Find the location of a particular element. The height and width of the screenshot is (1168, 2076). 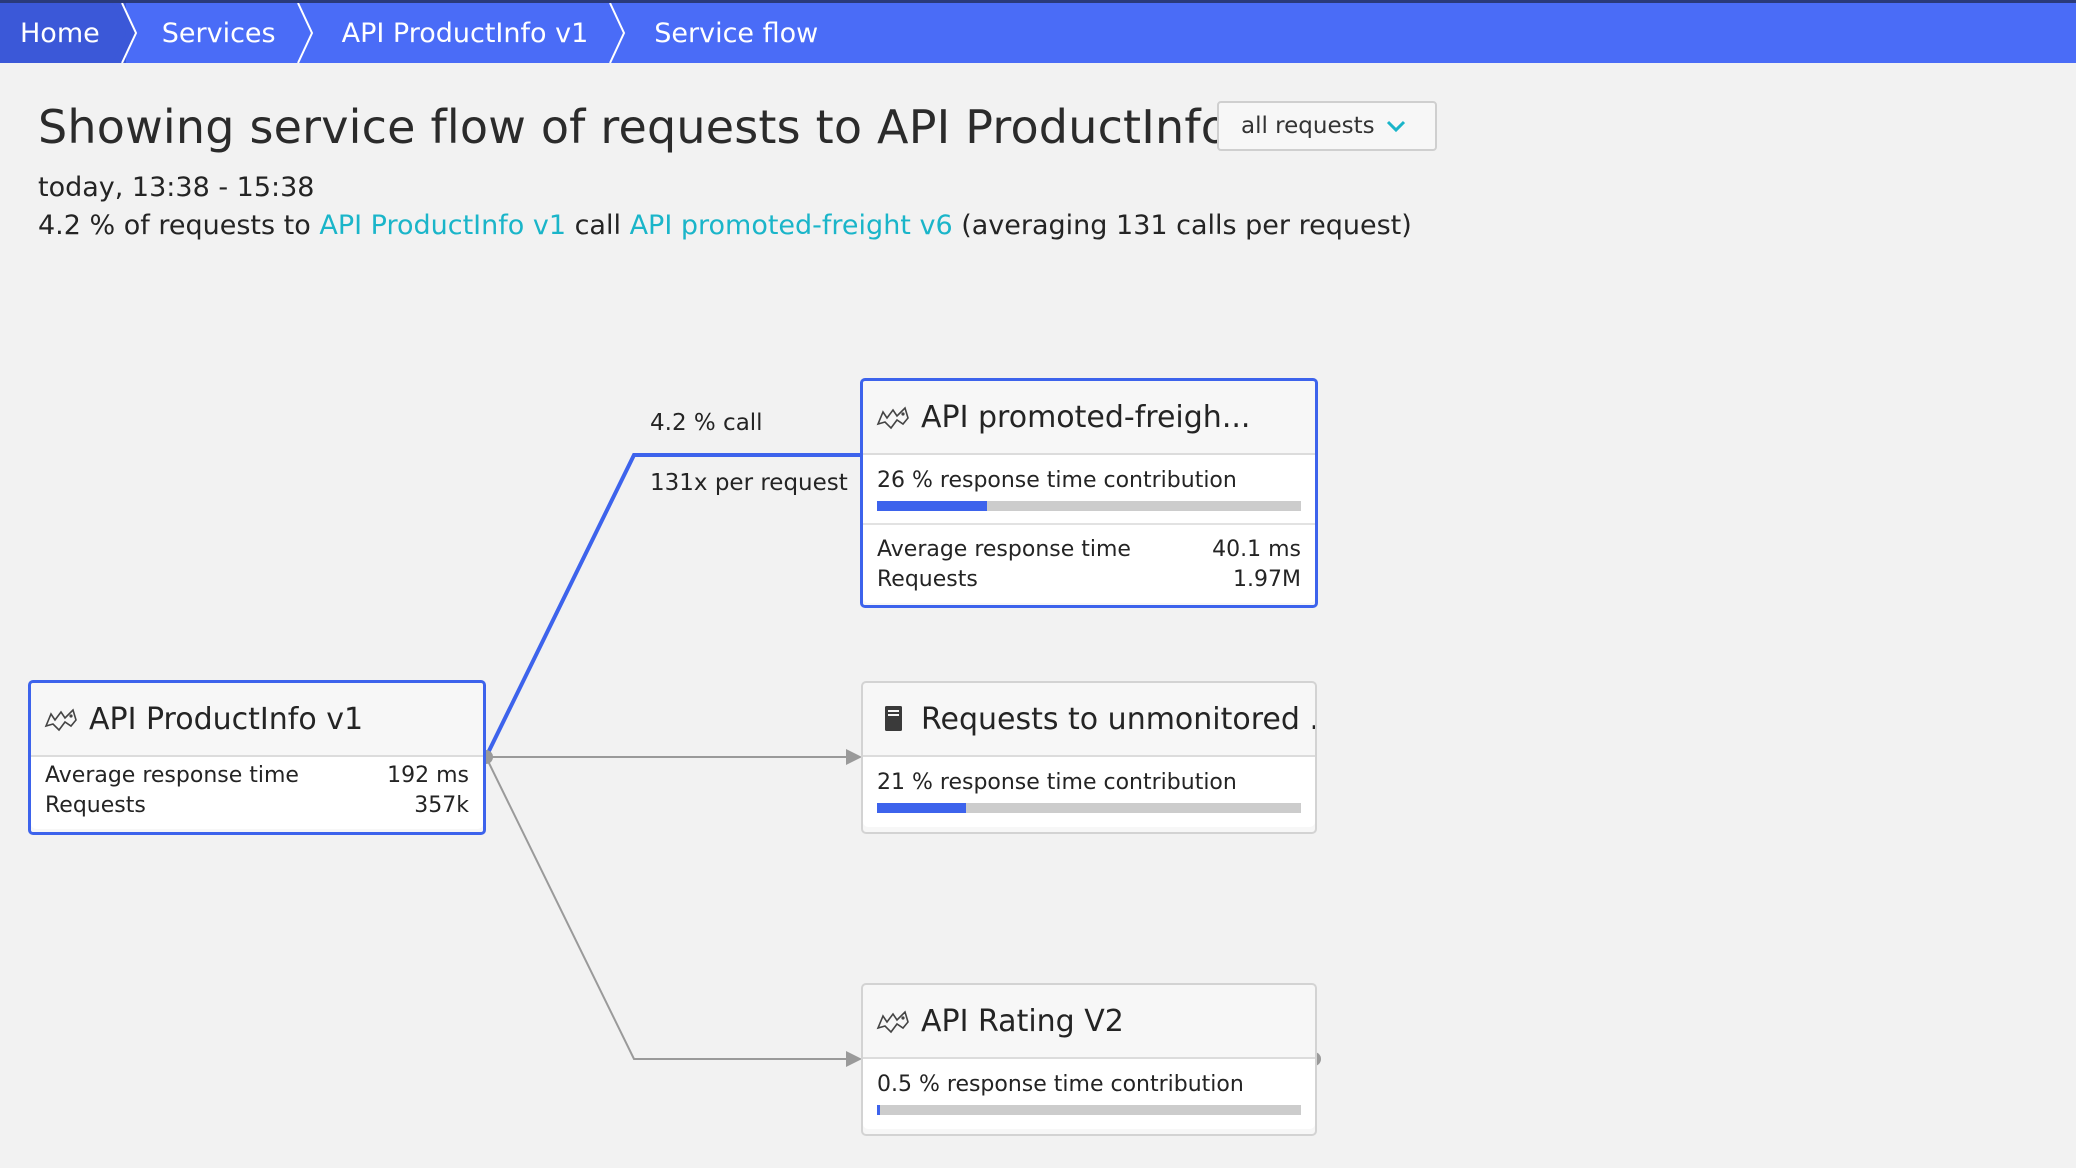

edge-call-label: 4.2 % call is located at coordinates (706, 423).